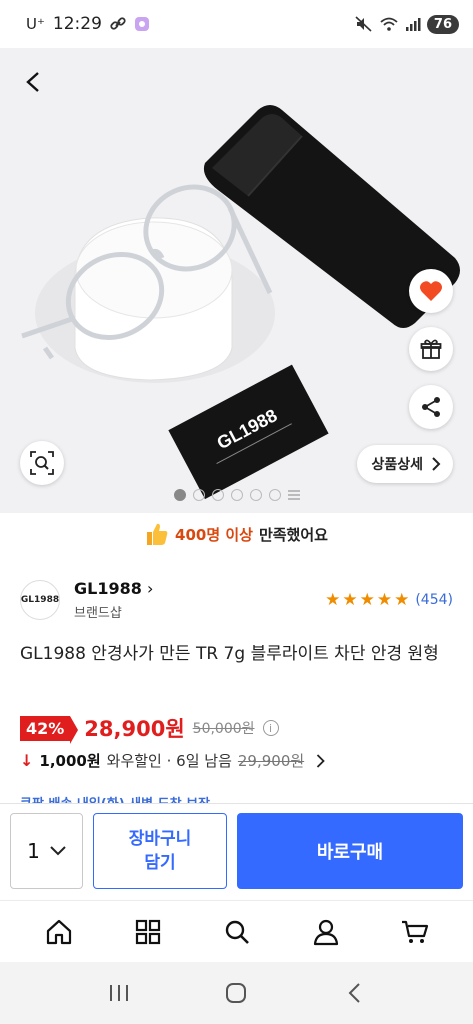 The width and height of the screenshot is (473, 1024). I want to click on heart-icon, so click(431, 291).